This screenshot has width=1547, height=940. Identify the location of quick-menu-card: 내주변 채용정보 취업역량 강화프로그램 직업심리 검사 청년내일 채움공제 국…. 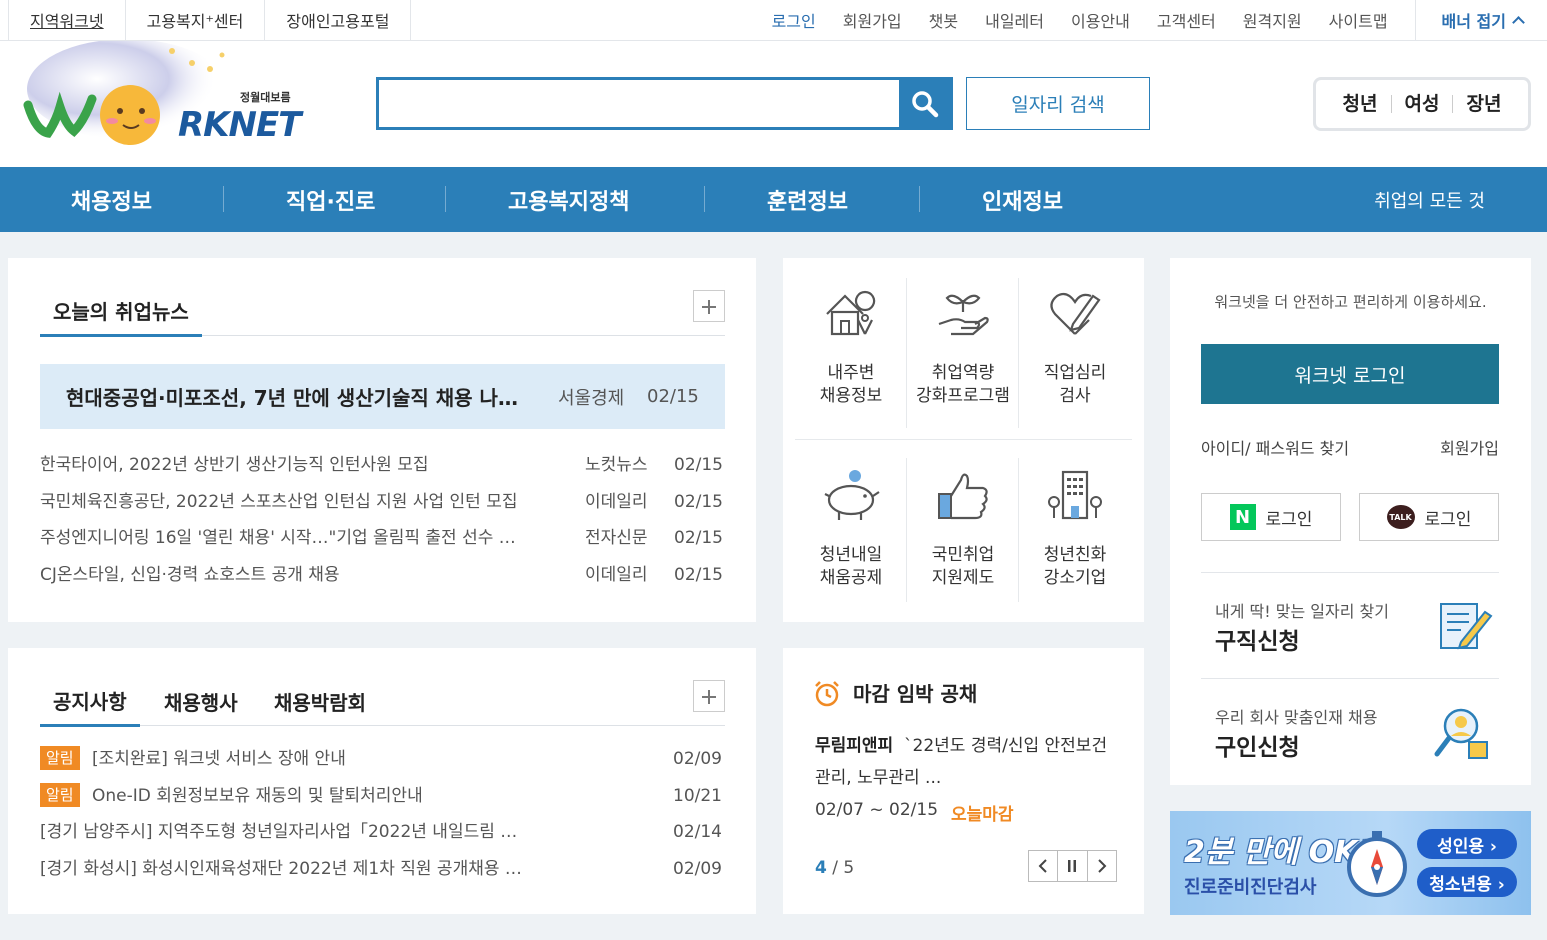
(963, 440).